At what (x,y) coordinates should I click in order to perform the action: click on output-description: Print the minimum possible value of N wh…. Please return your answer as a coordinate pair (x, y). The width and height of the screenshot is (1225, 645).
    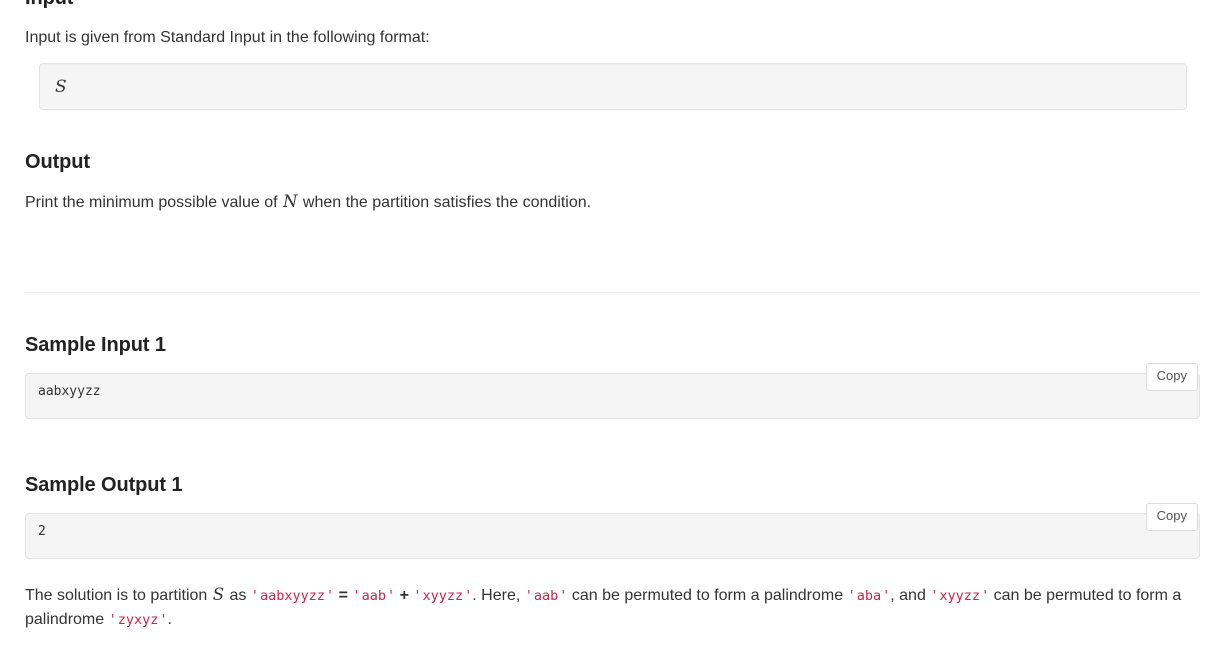
    Looking at the image, I should click on (612, 202).